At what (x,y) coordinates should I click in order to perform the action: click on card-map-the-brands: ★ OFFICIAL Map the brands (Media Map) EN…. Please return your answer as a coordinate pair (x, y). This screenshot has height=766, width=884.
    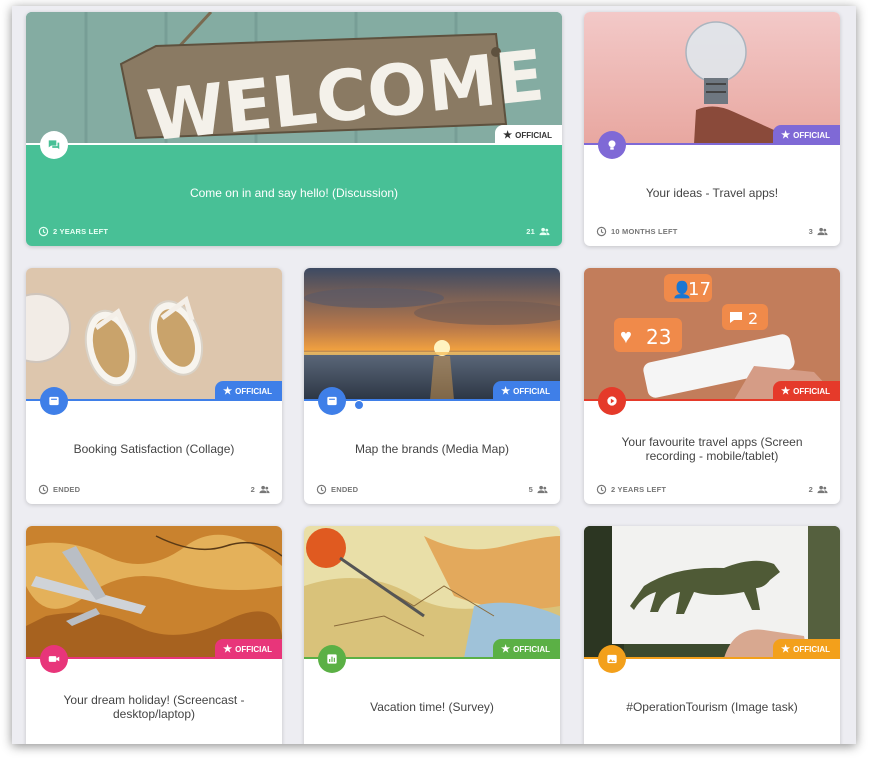
    Looking at the image, I should click on (432, 386).